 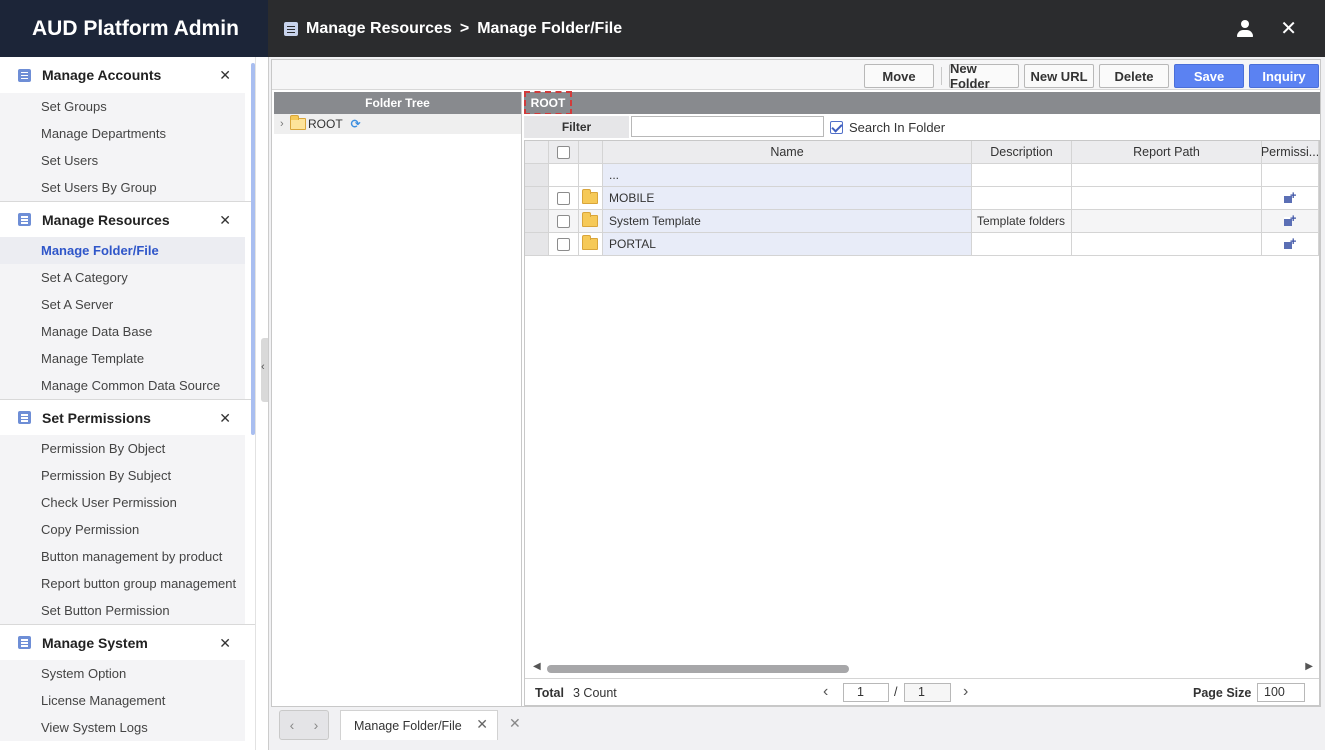 What do you see at coordinates (1288, 29) in the screenshot?
I see `close-icon: ✕` at bounding box center [1288, 29].